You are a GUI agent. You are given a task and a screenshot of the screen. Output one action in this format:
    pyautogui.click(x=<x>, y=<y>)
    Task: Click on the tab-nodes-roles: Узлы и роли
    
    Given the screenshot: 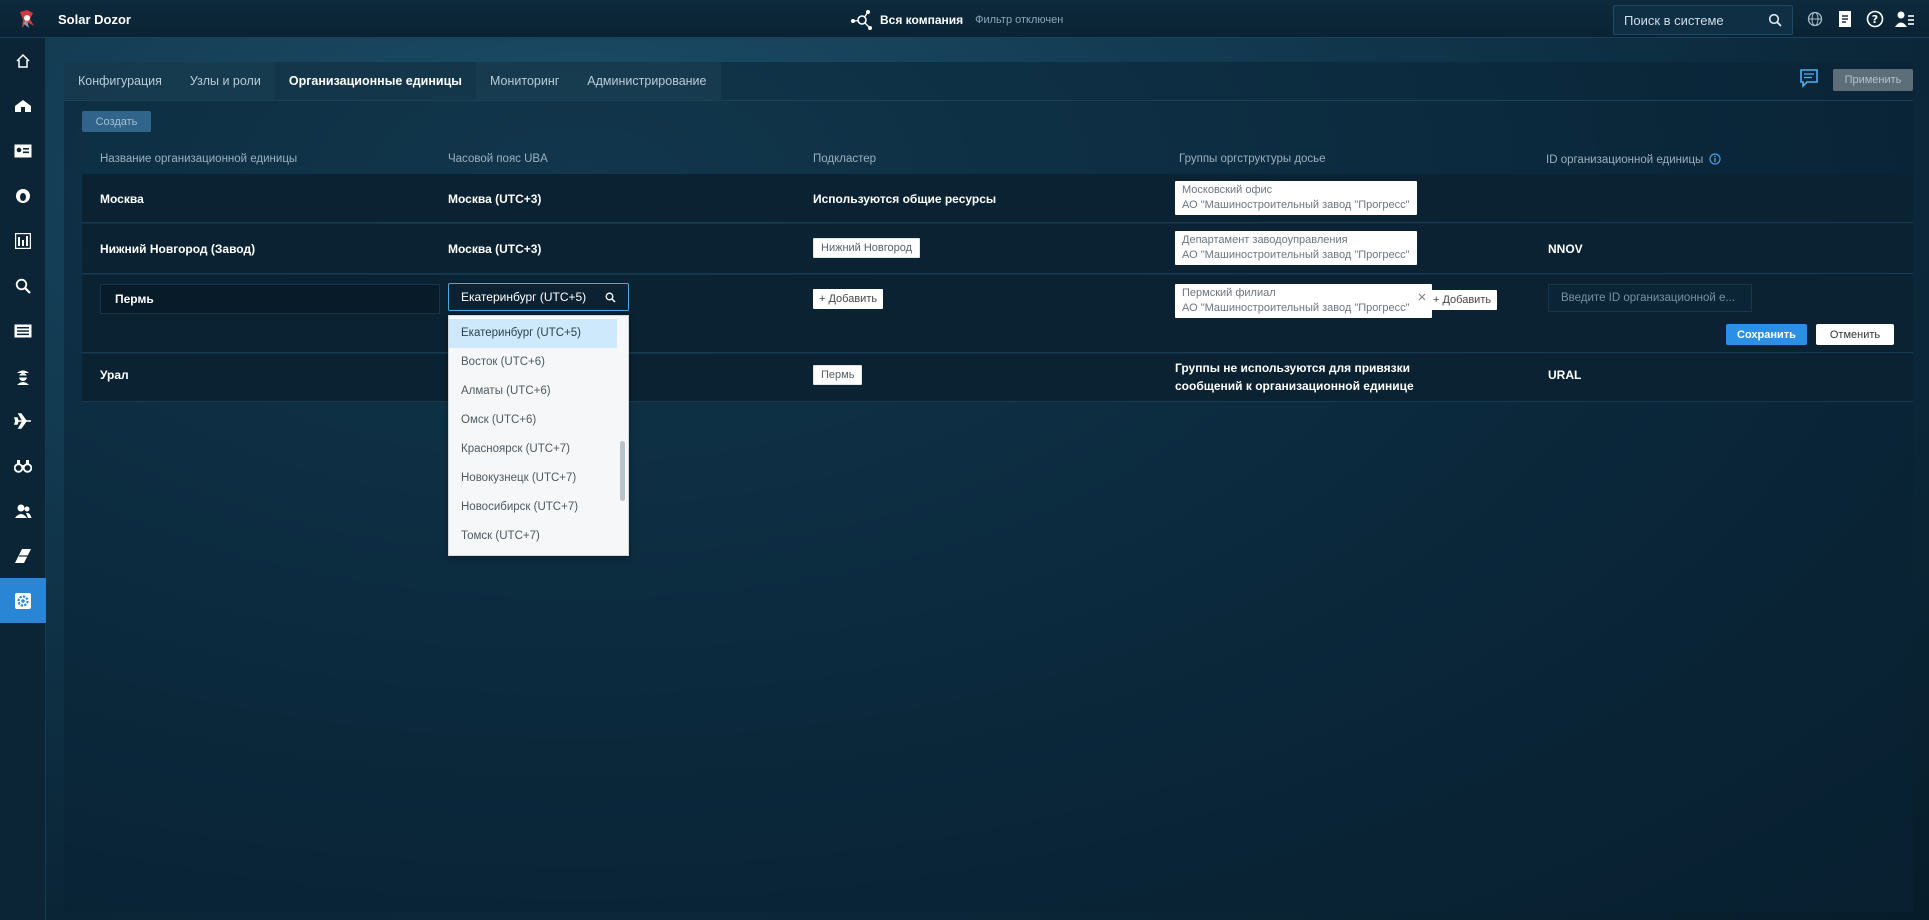 What is the action you would take?
    pyautogui.click(x=225, y=81)
    